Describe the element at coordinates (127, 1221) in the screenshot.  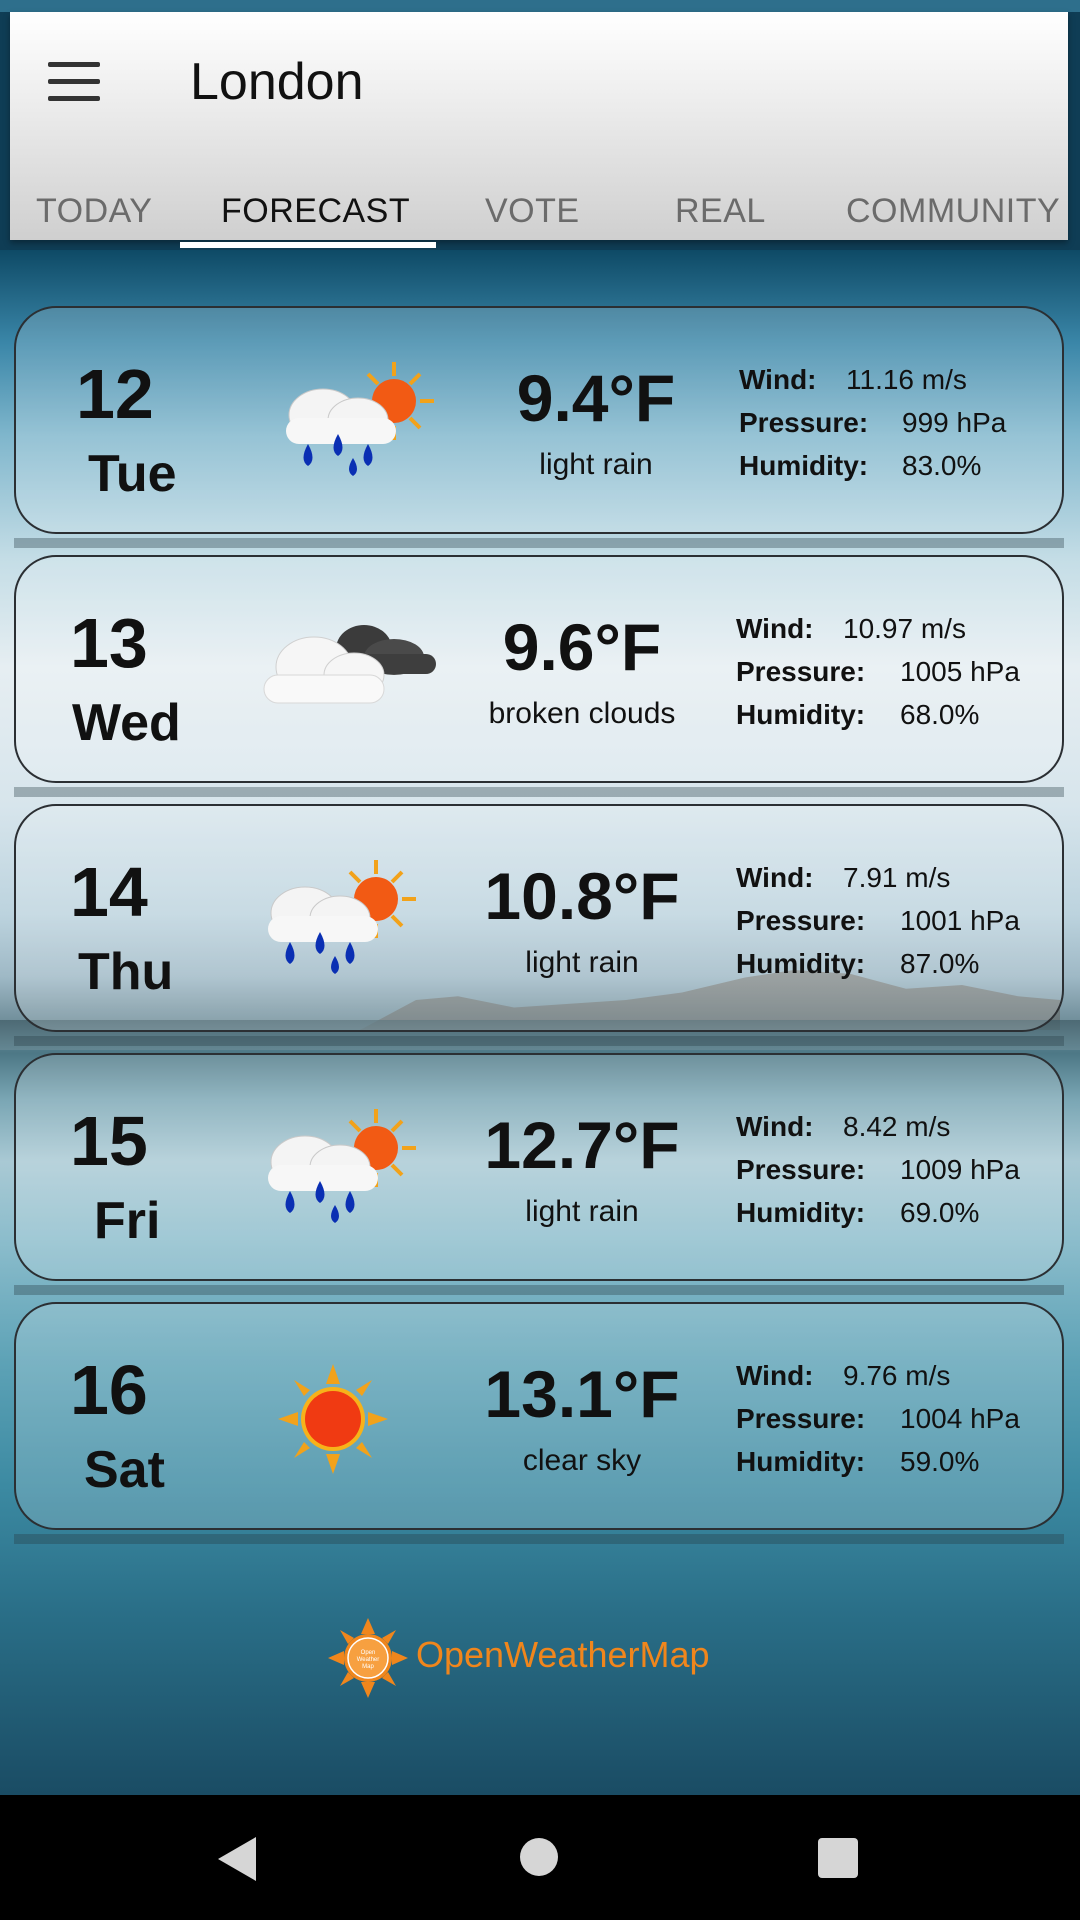
I see `day-name: Fri` at that location.